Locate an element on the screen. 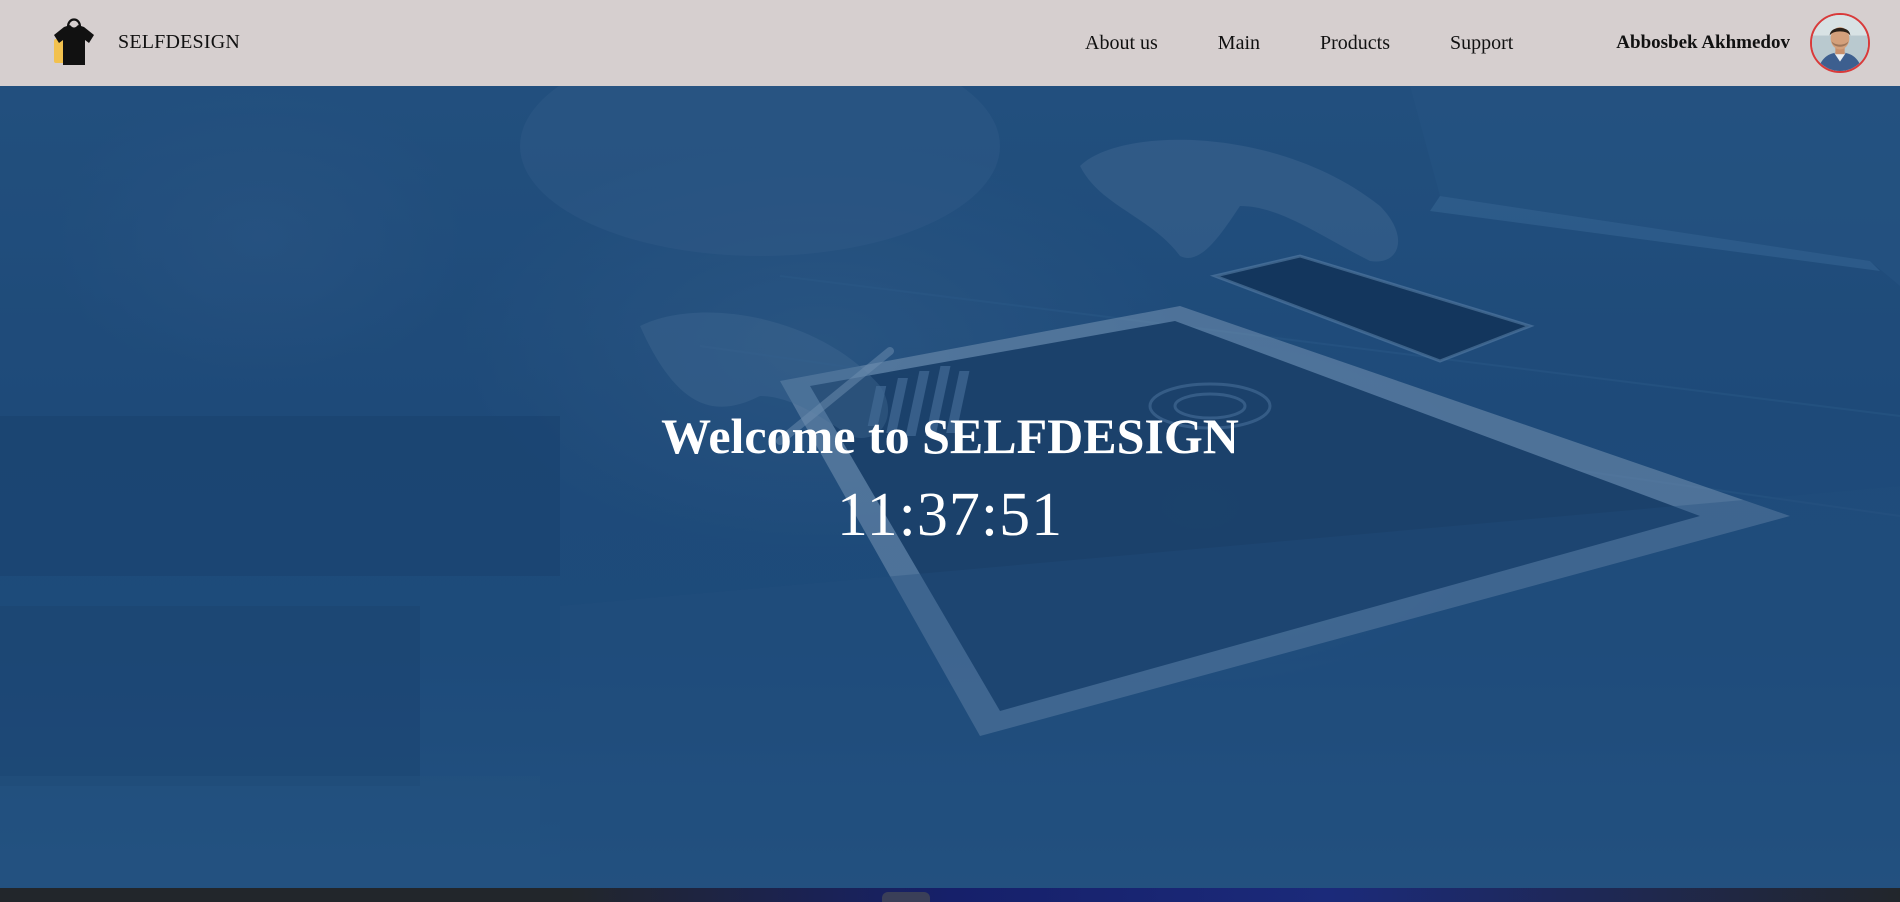 The image size is (1900, 902). main-nav: About us Main Products Support is located at coordinates (1299, 43).